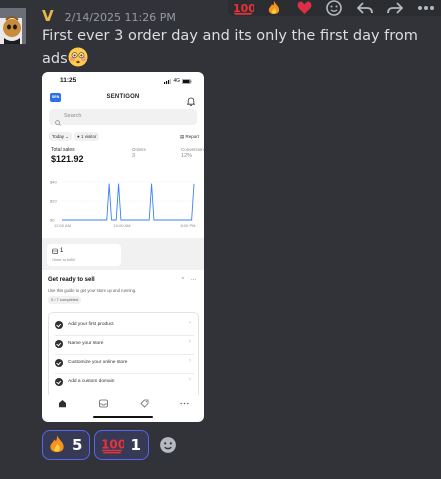 The width and height of the screenshot is (441, 479). I want to click on total-sales-label: Total sales, so click(63, 150).